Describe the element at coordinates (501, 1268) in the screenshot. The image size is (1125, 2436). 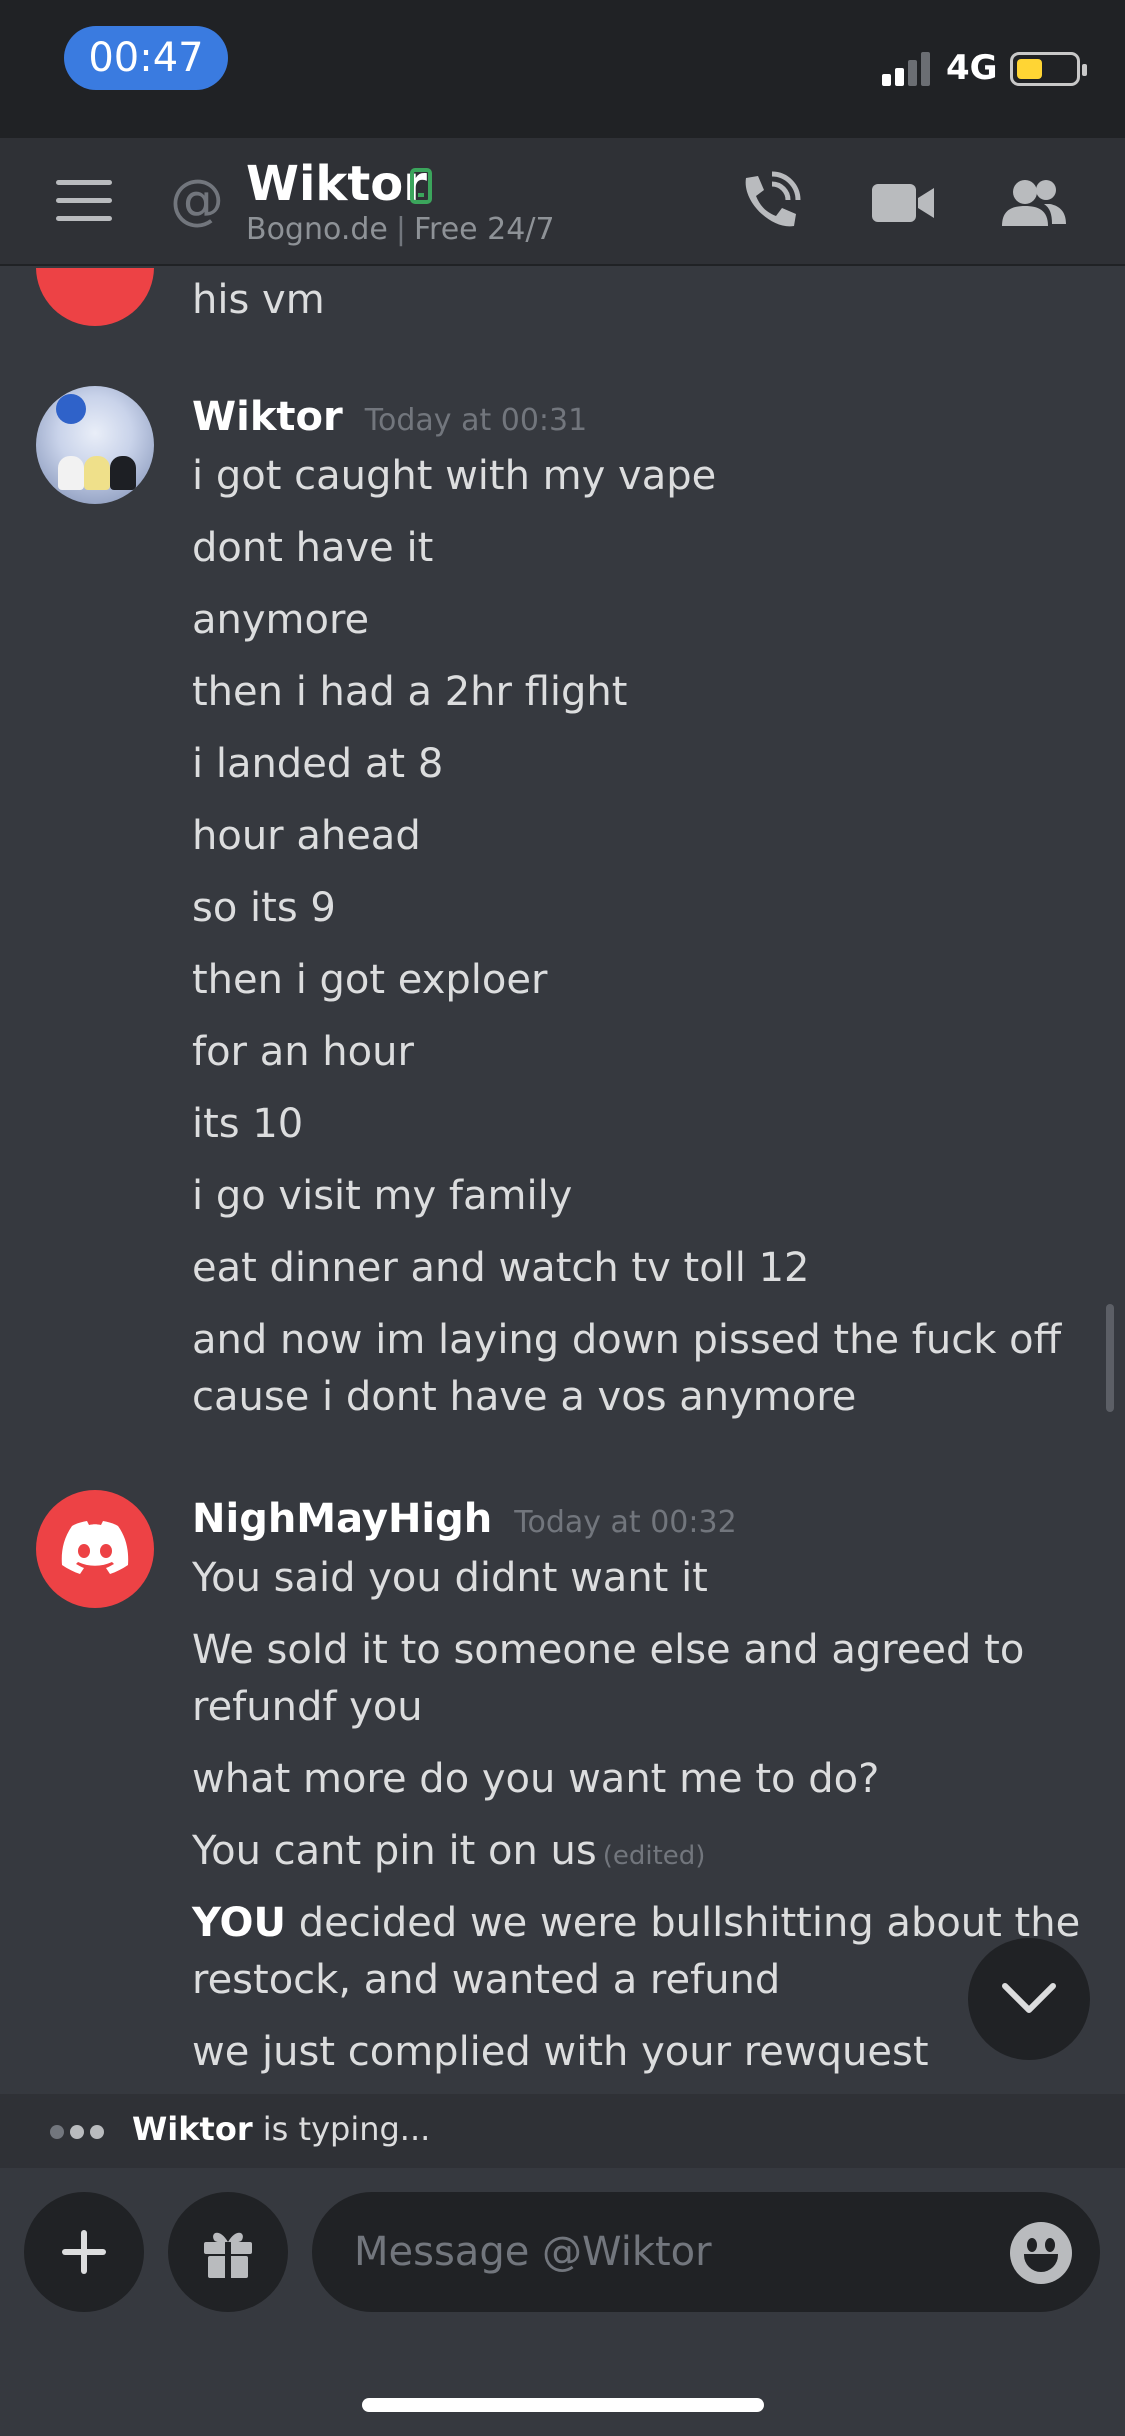
I see `message-text: eat dinner and watch tv toll 12` at that location.